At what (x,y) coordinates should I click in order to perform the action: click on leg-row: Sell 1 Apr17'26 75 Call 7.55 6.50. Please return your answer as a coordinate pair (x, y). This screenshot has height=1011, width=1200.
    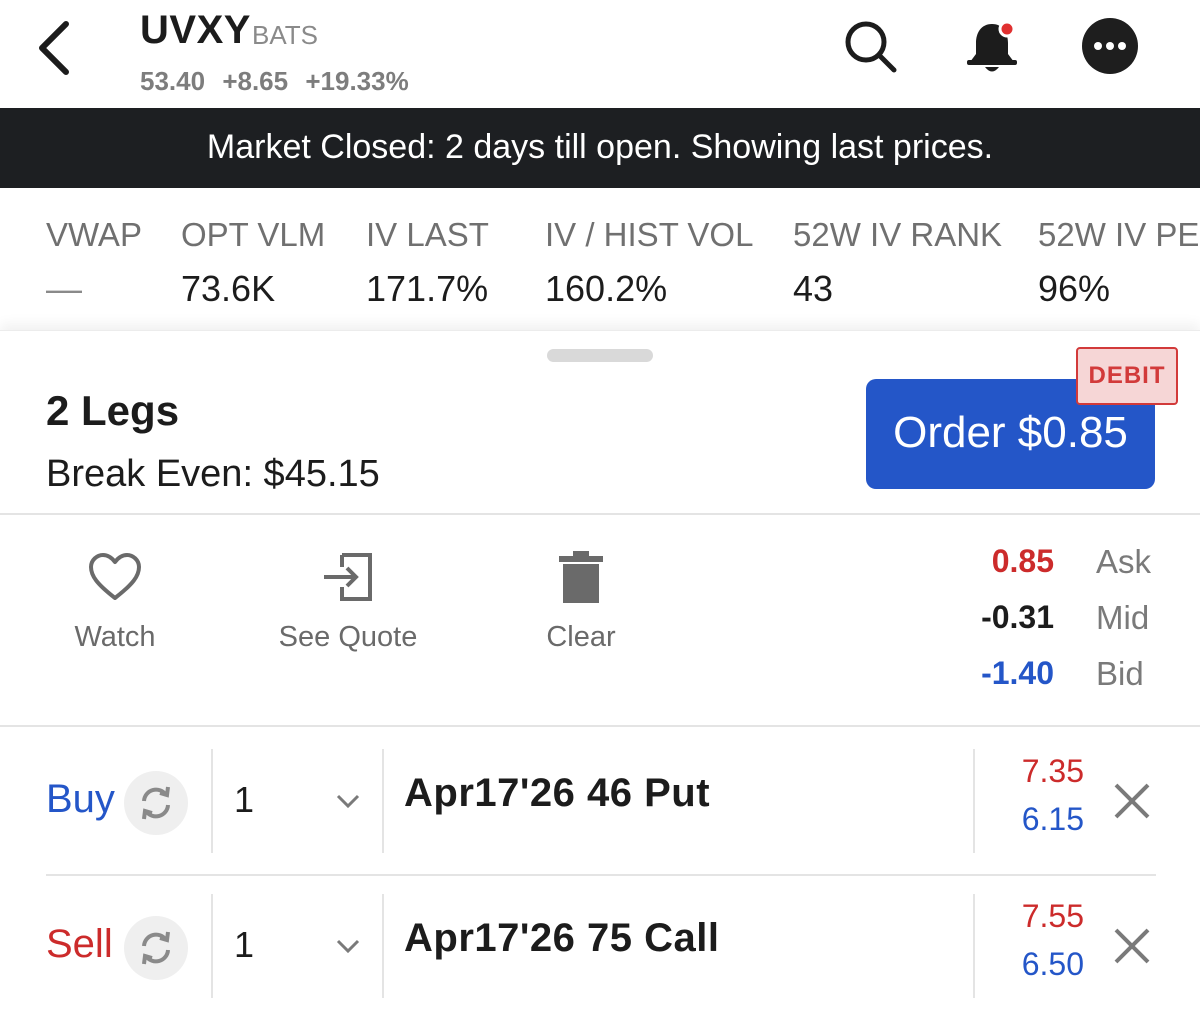
    Looking at the image, I should click on (600, 949).